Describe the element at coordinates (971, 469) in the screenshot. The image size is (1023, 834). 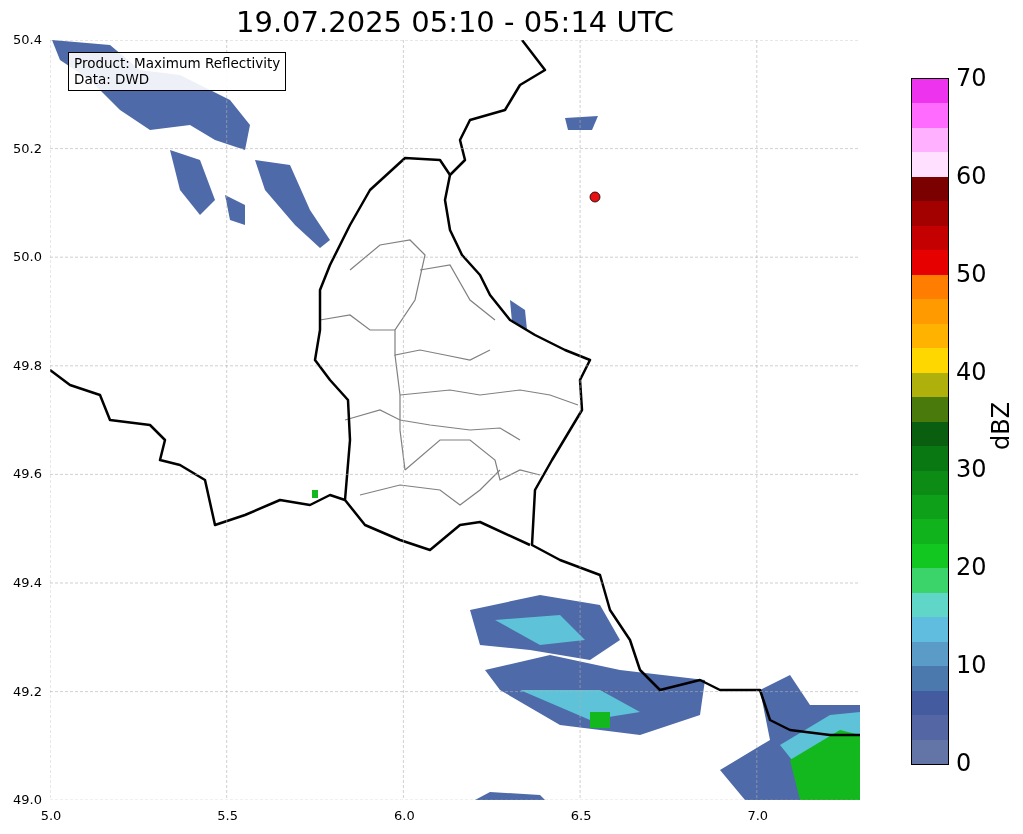
I see `colorbar-tick-label: 30` at that location.